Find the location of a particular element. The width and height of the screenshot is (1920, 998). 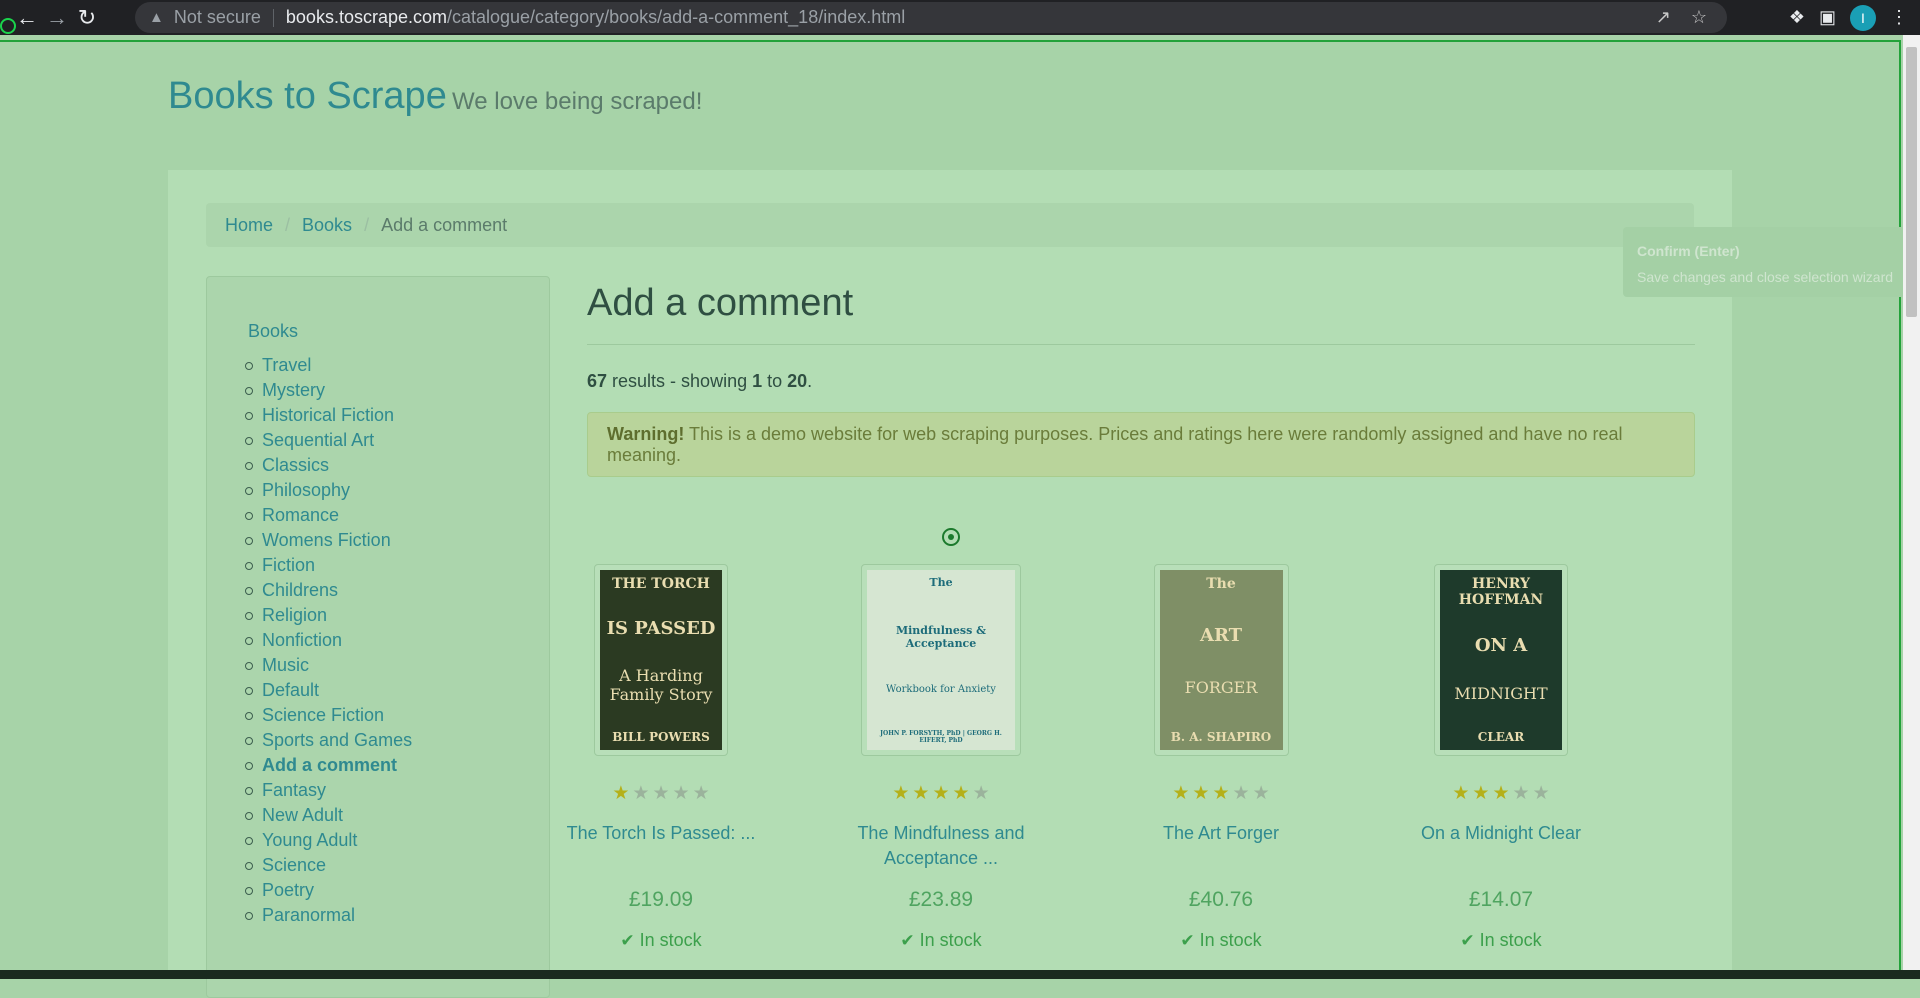

sidebar-item-science: Science is located at coordinates (328, 865).